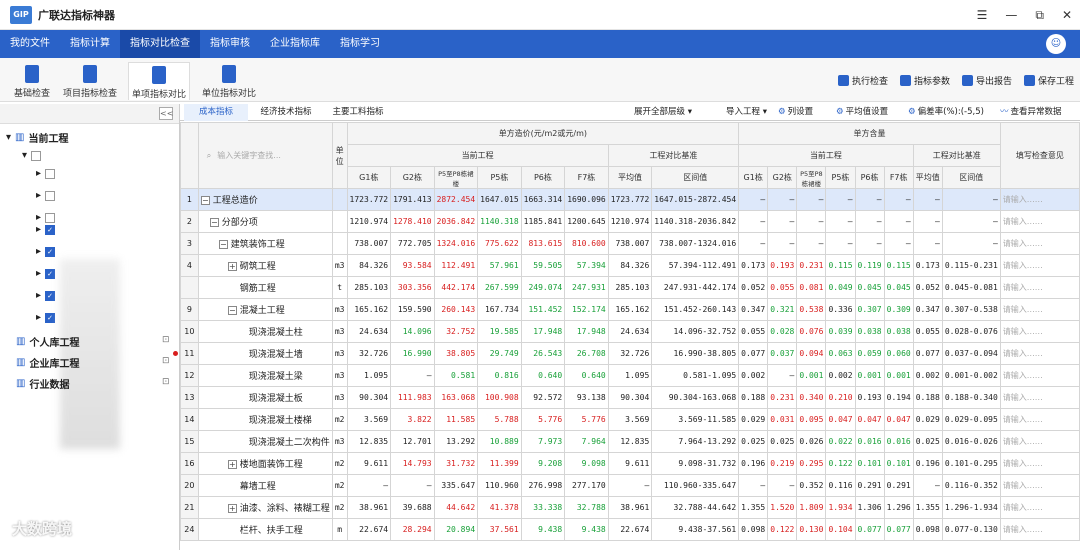 The height and width of the screenshot is (550, 1080). Describe the element at coordinates (265, 243) in the screenshot. I see `row-name-cell: − 建筑装饰工程` at that location.